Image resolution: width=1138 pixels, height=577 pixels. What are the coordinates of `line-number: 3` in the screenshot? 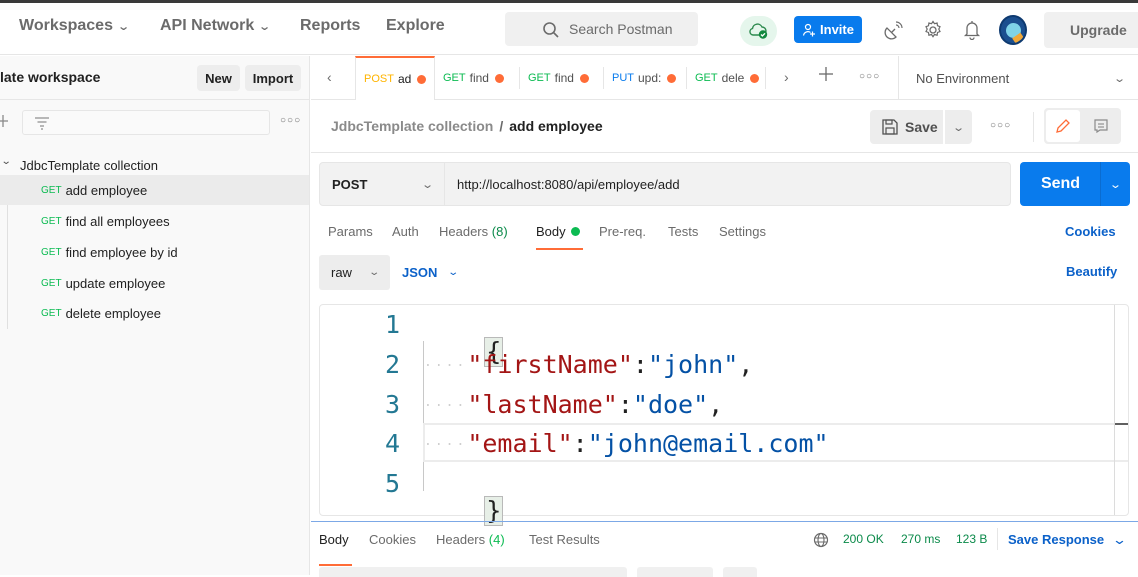 It's located at (392, 404).